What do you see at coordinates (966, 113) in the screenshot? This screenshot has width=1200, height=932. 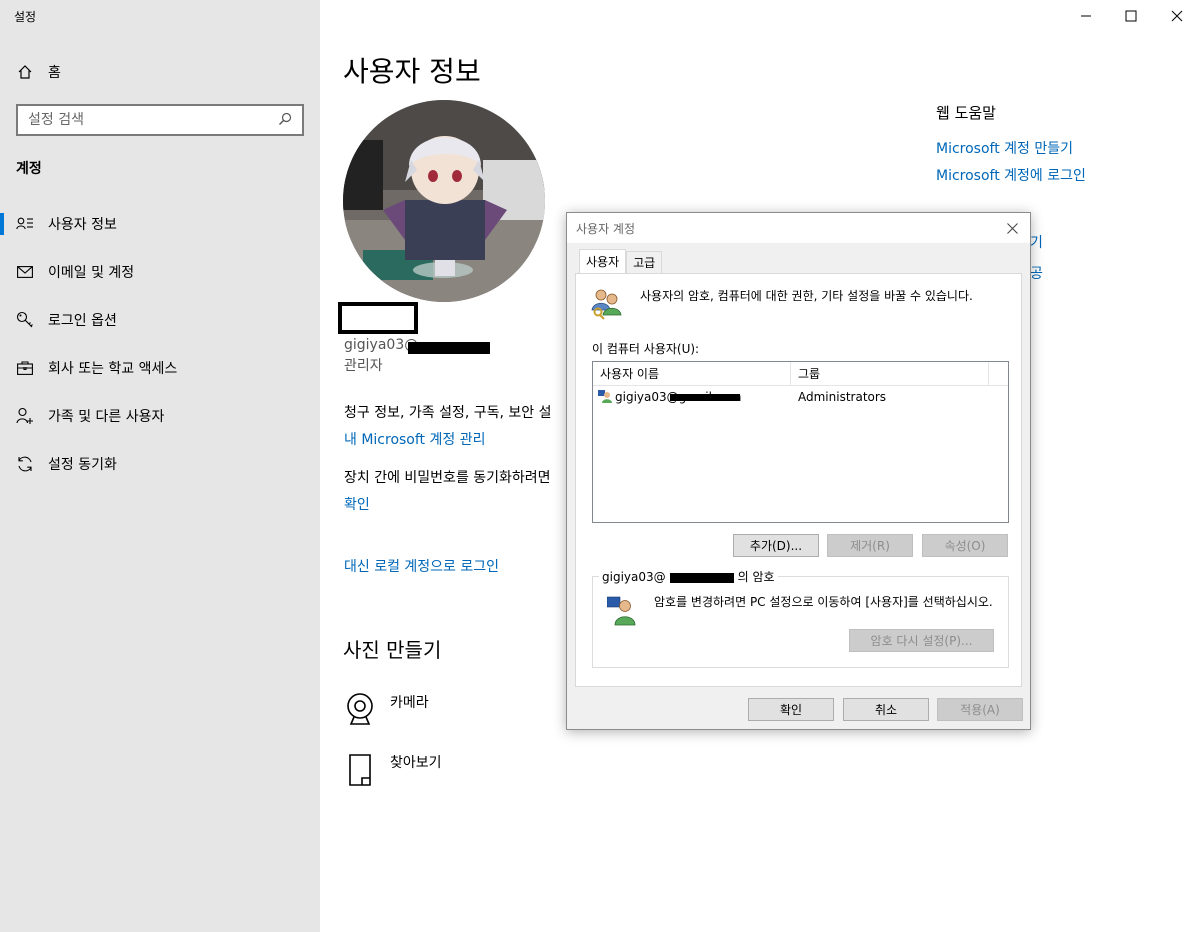 I see `help-title: 웹 도움말` at bounding box center [966, 113].